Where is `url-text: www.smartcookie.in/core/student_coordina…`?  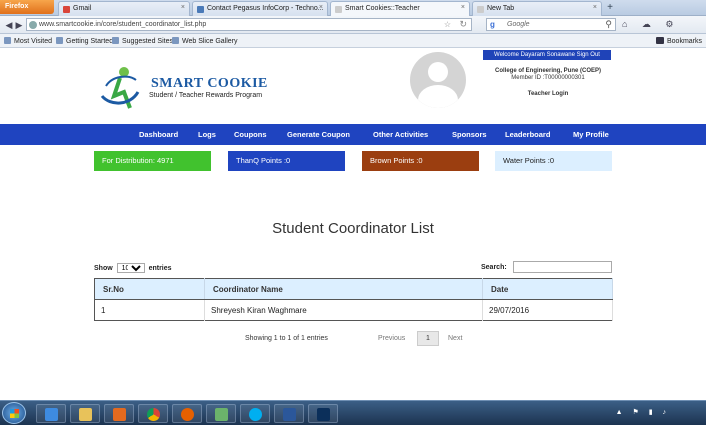
url-text: www.smartcookie.in/core/student_coordina… is located at coordinates (123, 24).